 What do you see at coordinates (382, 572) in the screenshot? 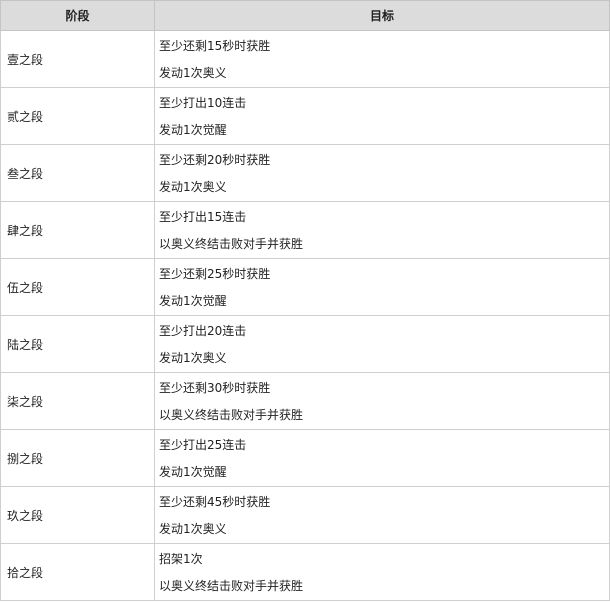
I see `goal-cell: 招架1次 以奥义终结击败对手并获胜` at bounding box center [382, 572].